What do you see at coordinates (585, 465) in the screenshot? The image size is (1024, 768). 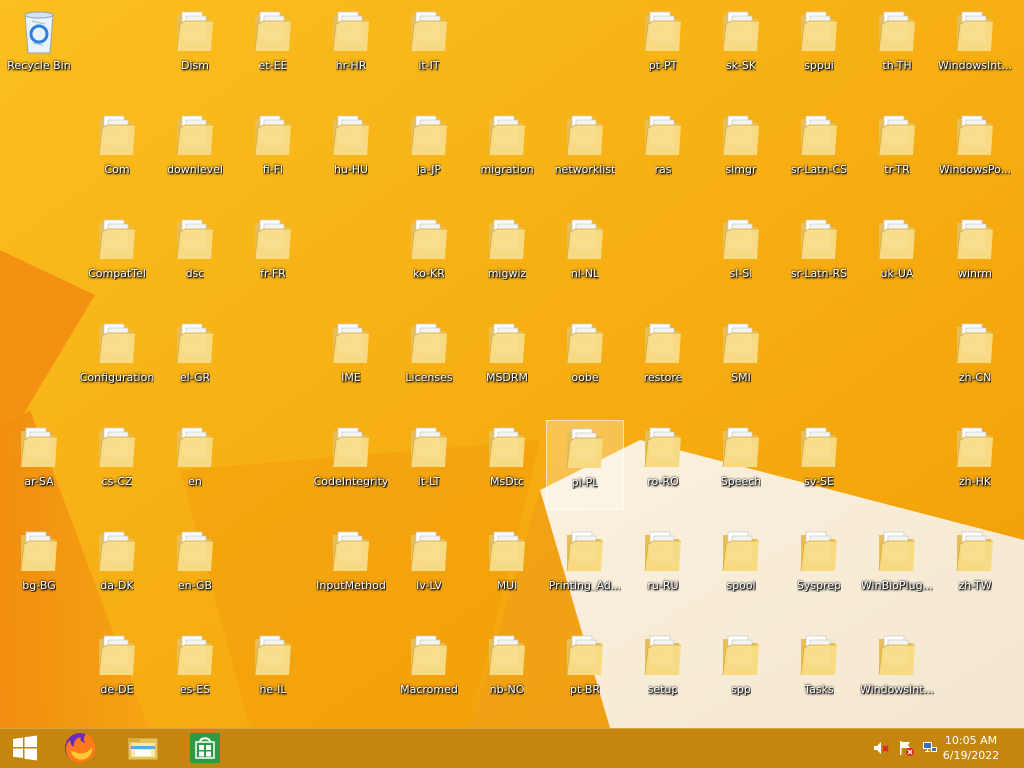 I see `desktop-icon-folder: pl-PL` at bounding box center [585, 465].